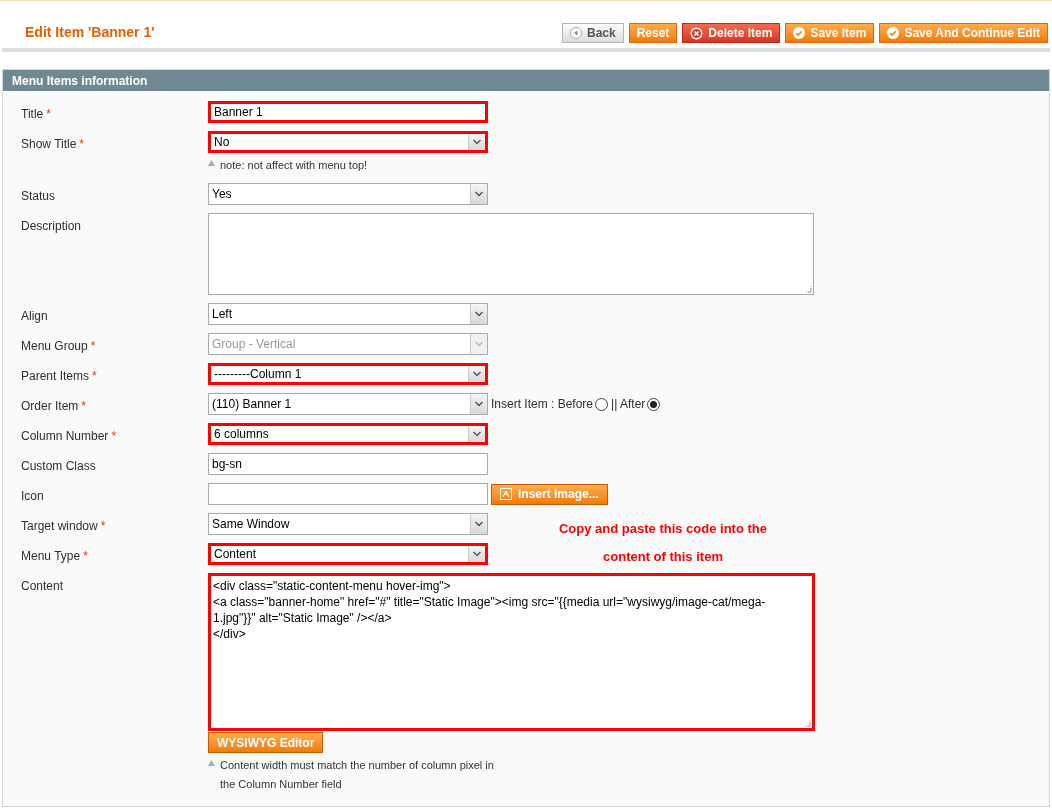 Image resolution: width=1052 pixels, height=810 pixels. Describe the element at coordinates (32, 496) in the screenshot. I see `field-label: Icon` at that location.